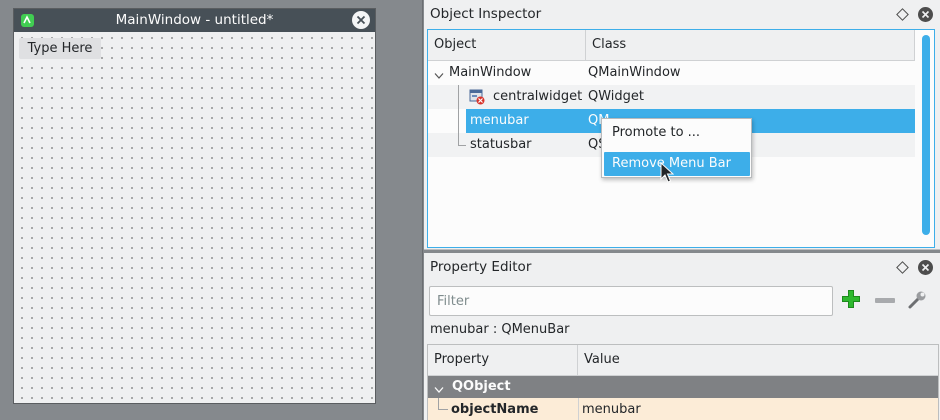 The height and width of the screenshot is (420, 940). What do you see at coordinates (481, 267) in the screenshot?
I see `property-editor-title: Property Editor` at bounding box center [481, 267].